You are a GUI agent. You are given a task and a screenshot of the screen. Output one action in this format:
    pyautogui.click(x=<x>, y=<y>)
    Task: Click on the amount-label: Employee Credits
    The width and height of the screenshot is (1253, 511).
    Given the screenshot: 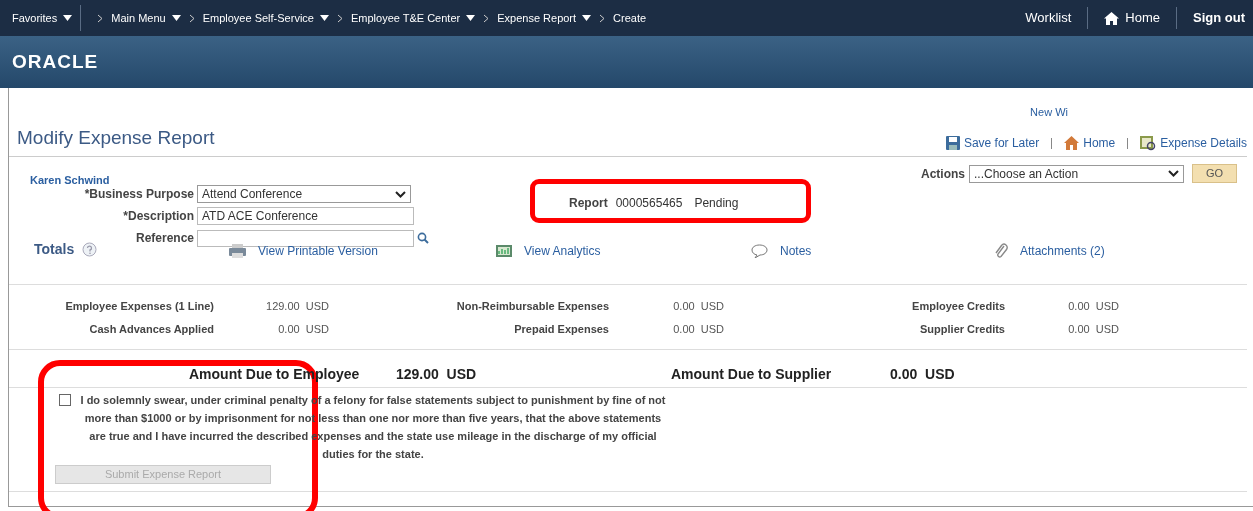 What is the action you would take?
    pyautogui.click(x=958, y=306)
    